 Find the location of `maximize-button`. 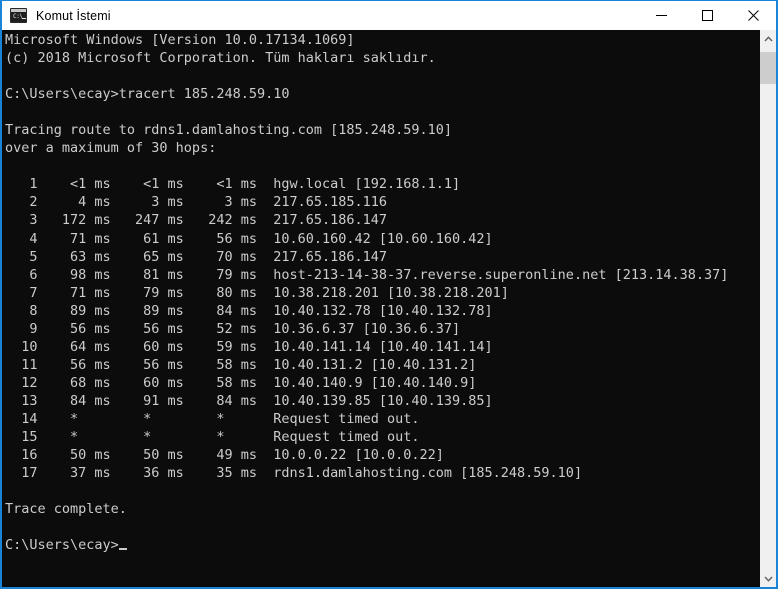

maximize-button is located at coordinates (707, 15).